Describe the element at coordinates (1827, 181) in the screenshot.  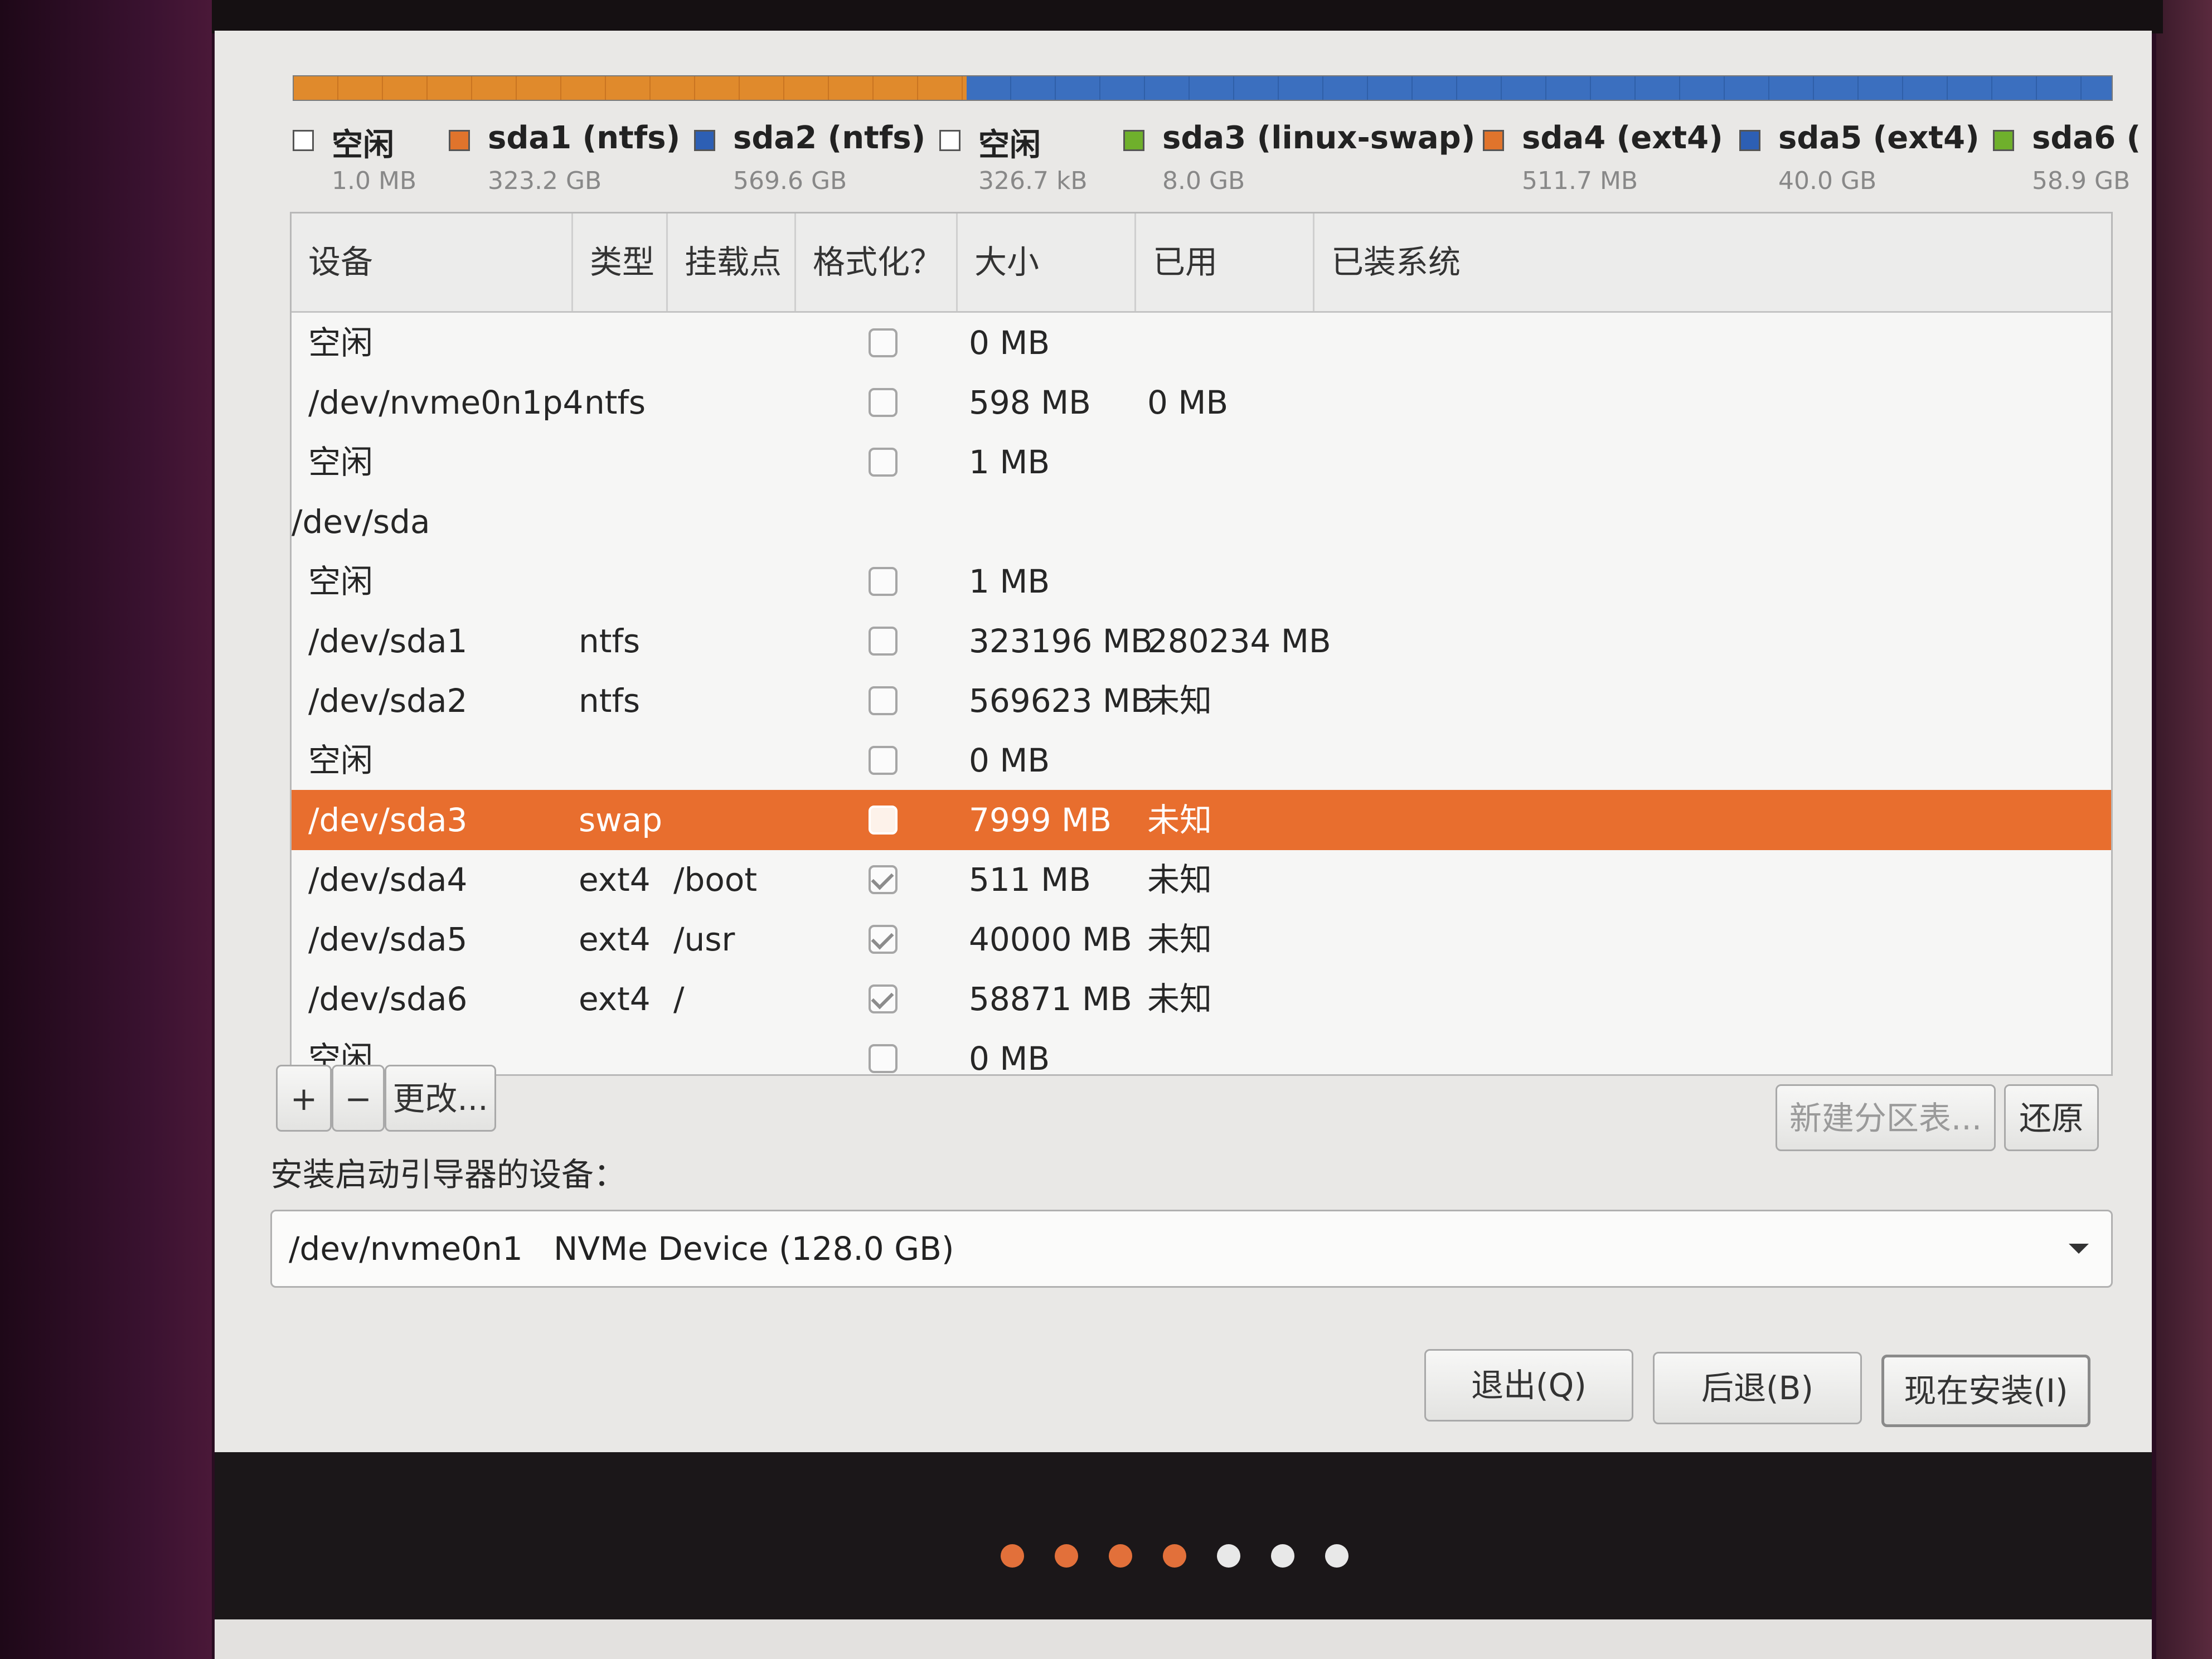
I see `legend-size: 40.0 GB` at that location.